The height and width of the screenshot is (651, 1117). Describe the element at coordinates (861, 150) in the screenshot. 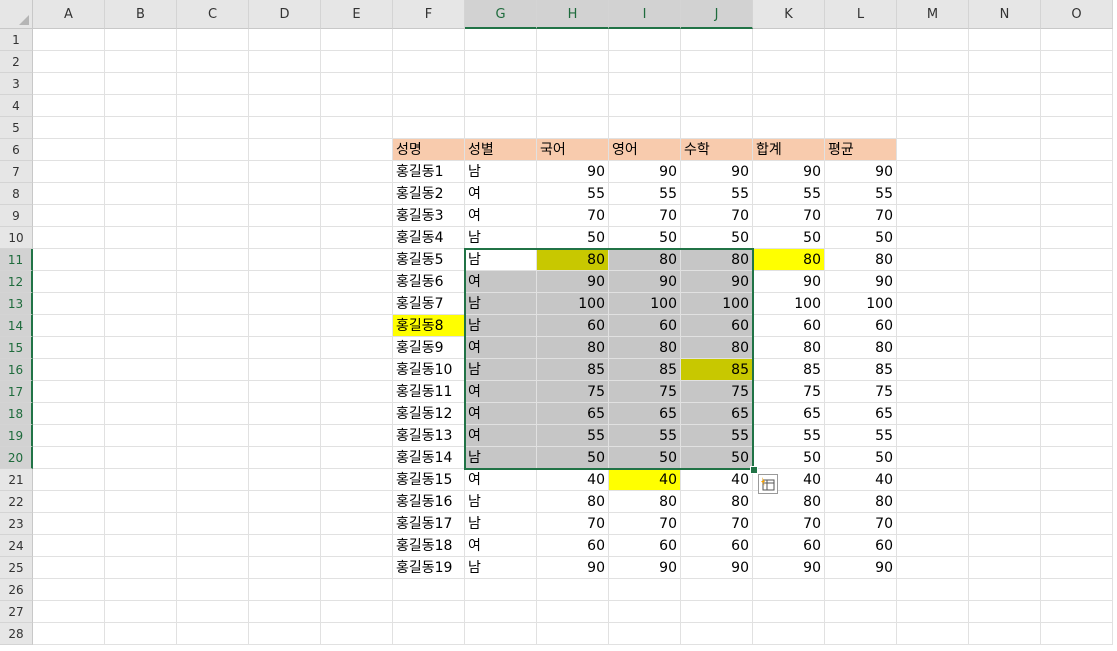

I see `table-header-cell: 평균` at that location.